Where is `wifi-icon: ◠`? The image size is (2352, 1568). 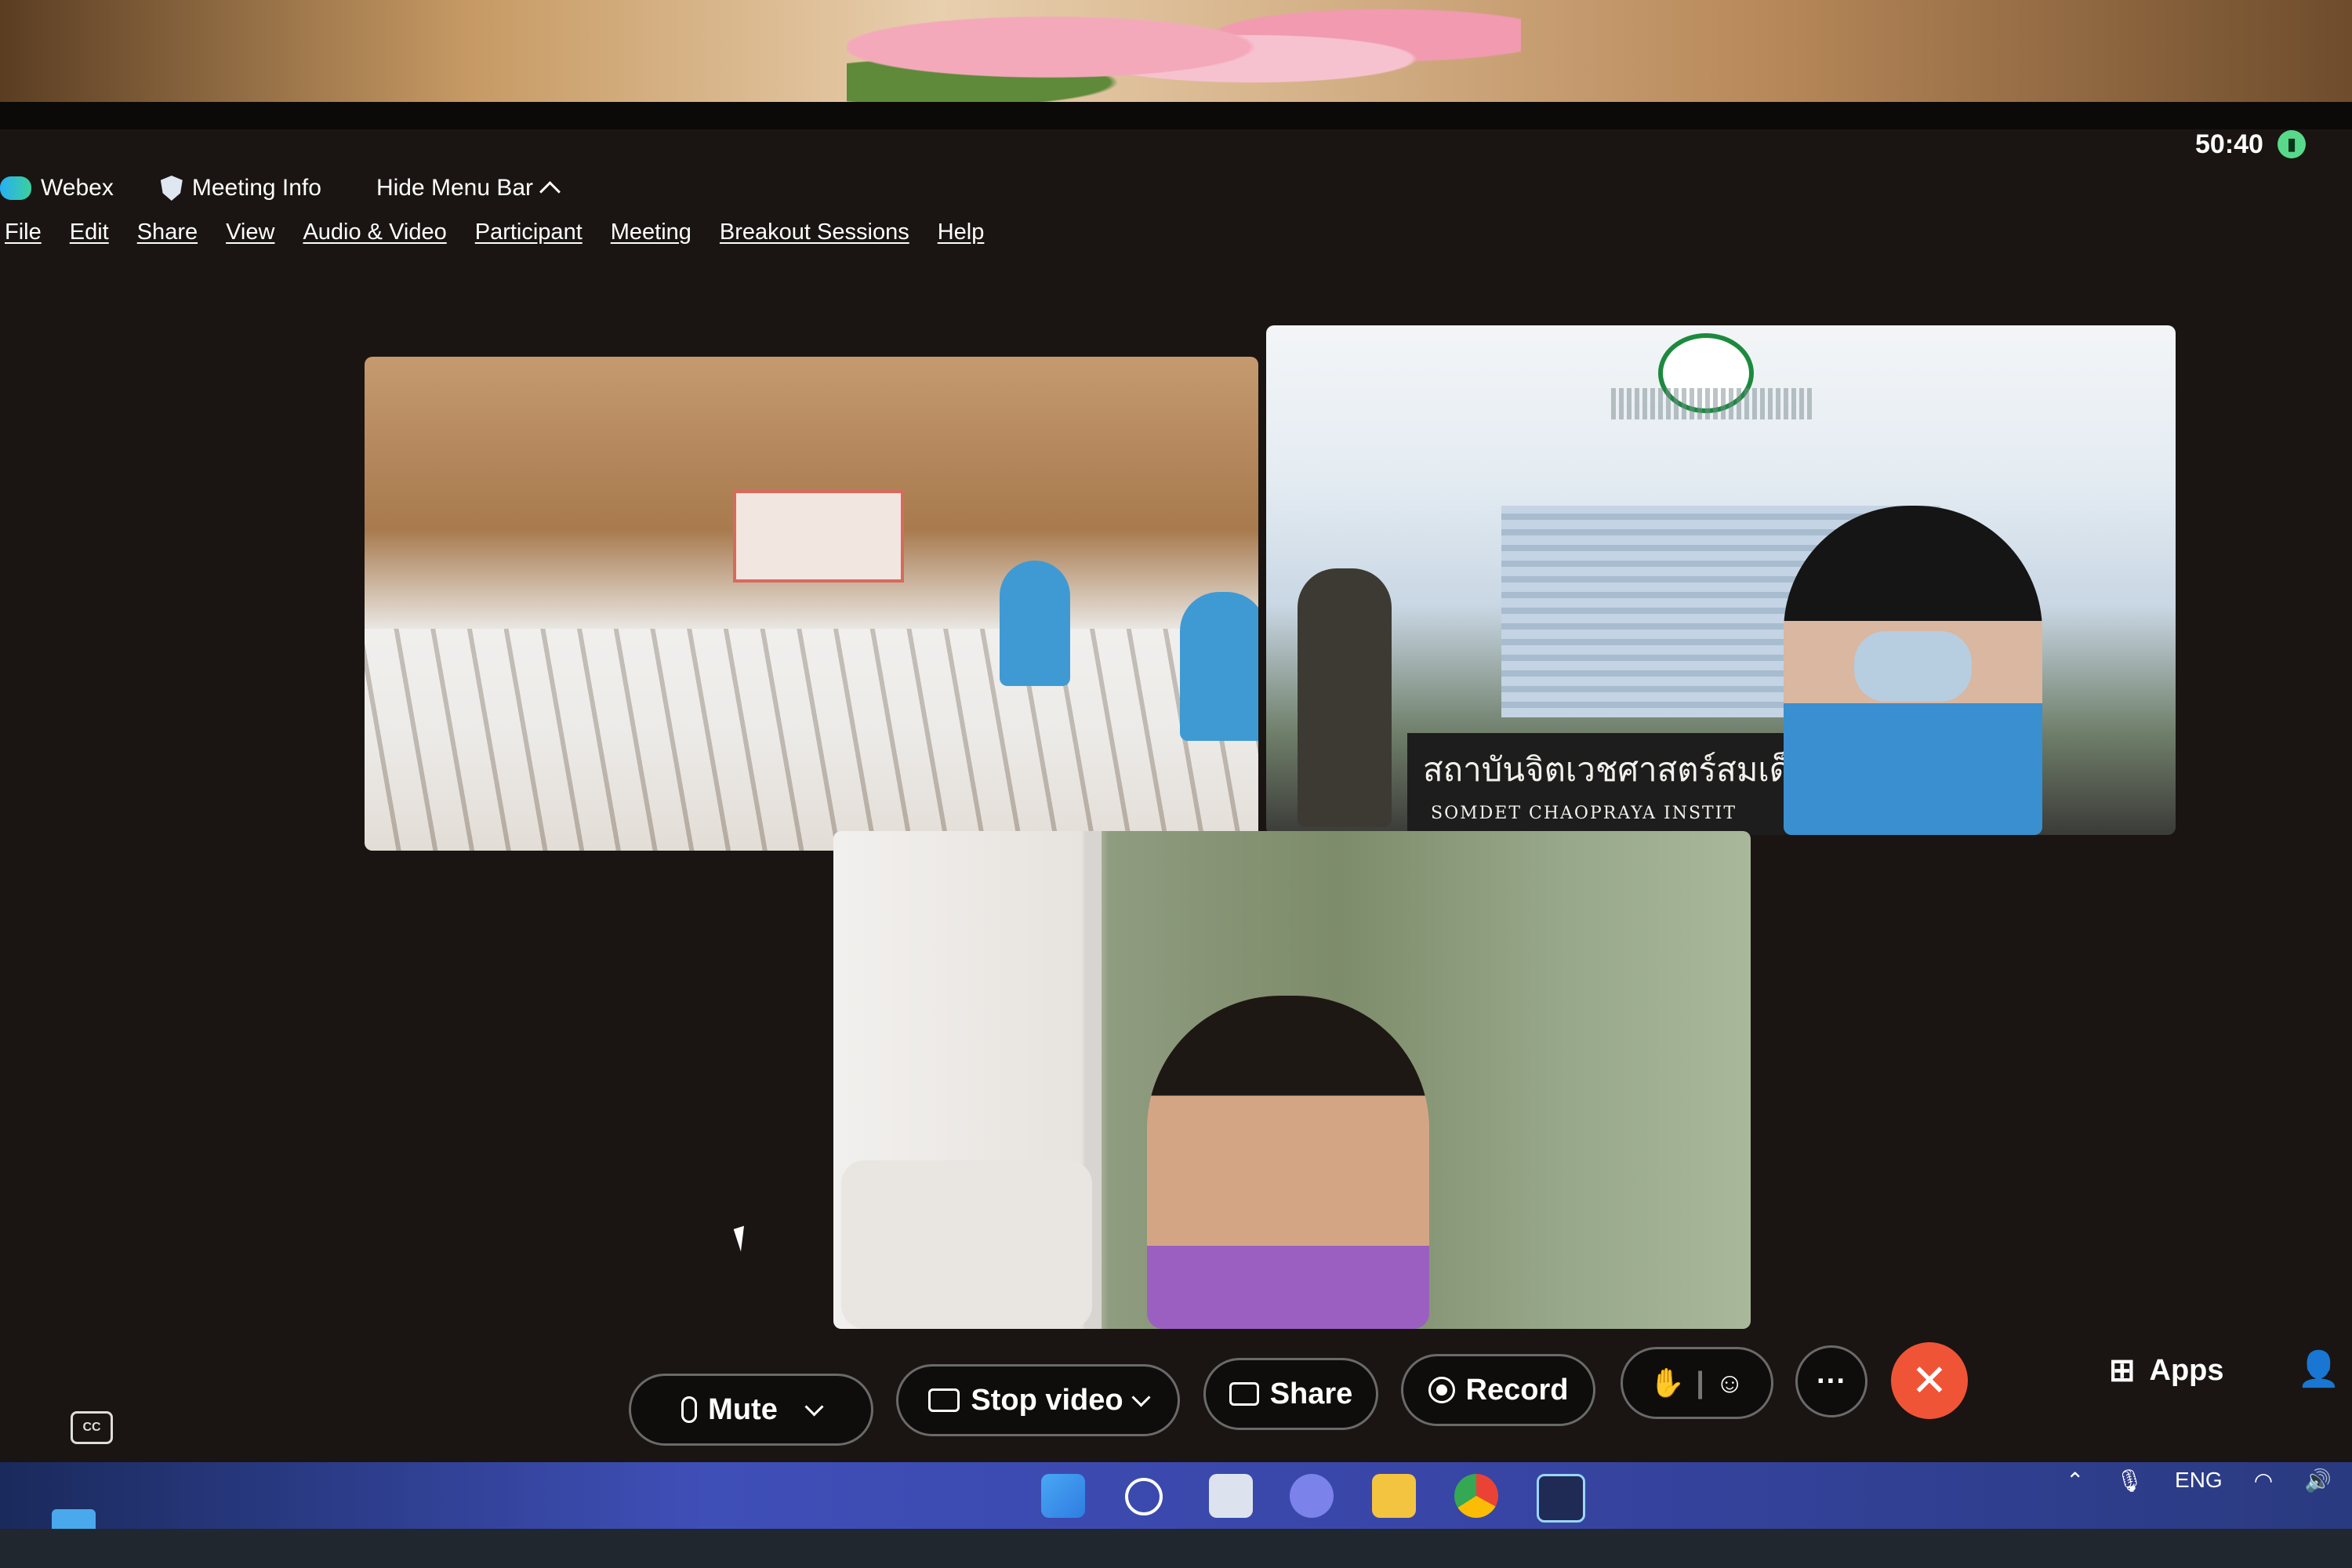
wifi-icon: ◠ is located at coordinates (2263, 1481).